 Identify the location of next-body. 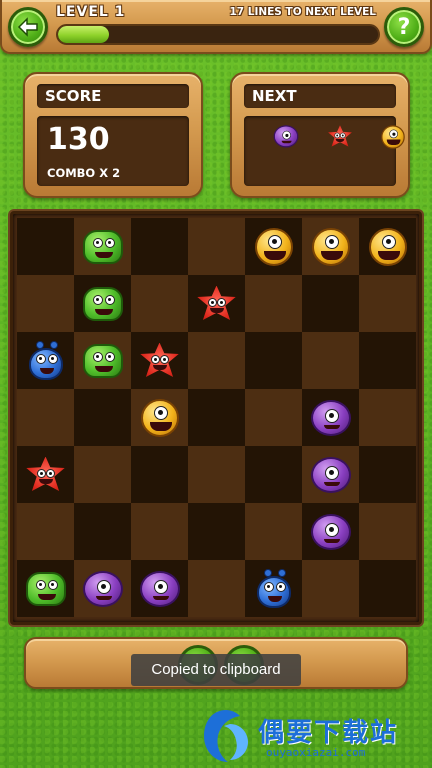
(324, 151).